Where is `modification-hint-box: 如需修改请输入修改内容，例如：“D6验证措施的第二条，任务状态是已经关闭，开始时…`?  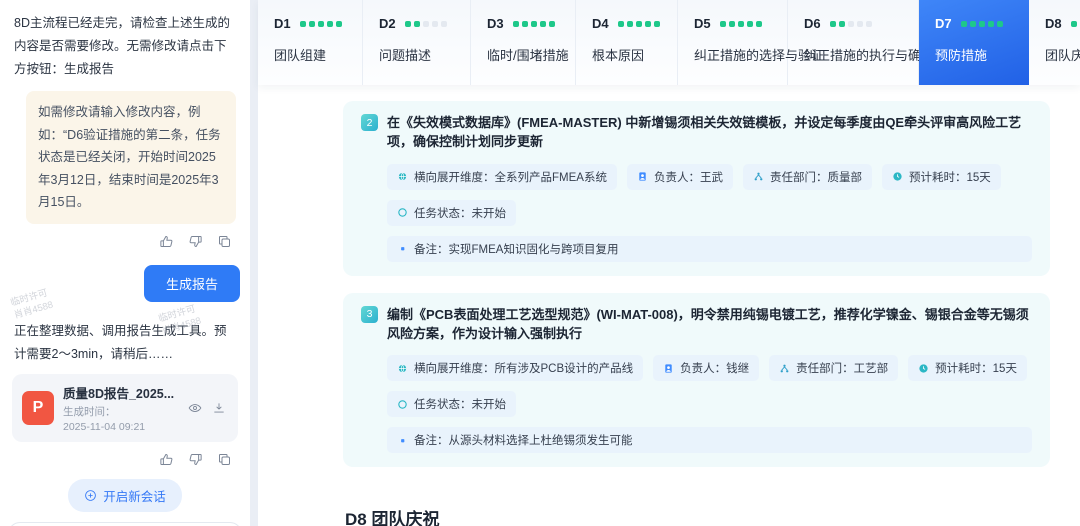 modification-hint-box: 如需修改请输入修改内容，例如：“D6验证措施的第二条，任务状态是已经关闭，开始时… is located at coordinates (131, 157).